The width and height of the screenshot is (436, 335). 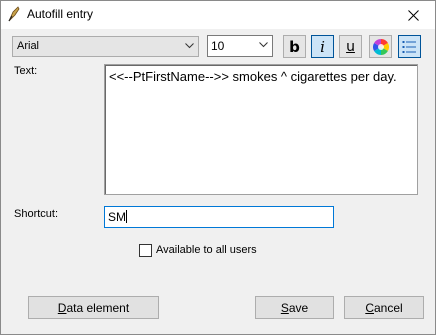 What do you see at coordinates (126, 216) in the screenshot?
I see `text-caret` at bounding box center [126, 216].